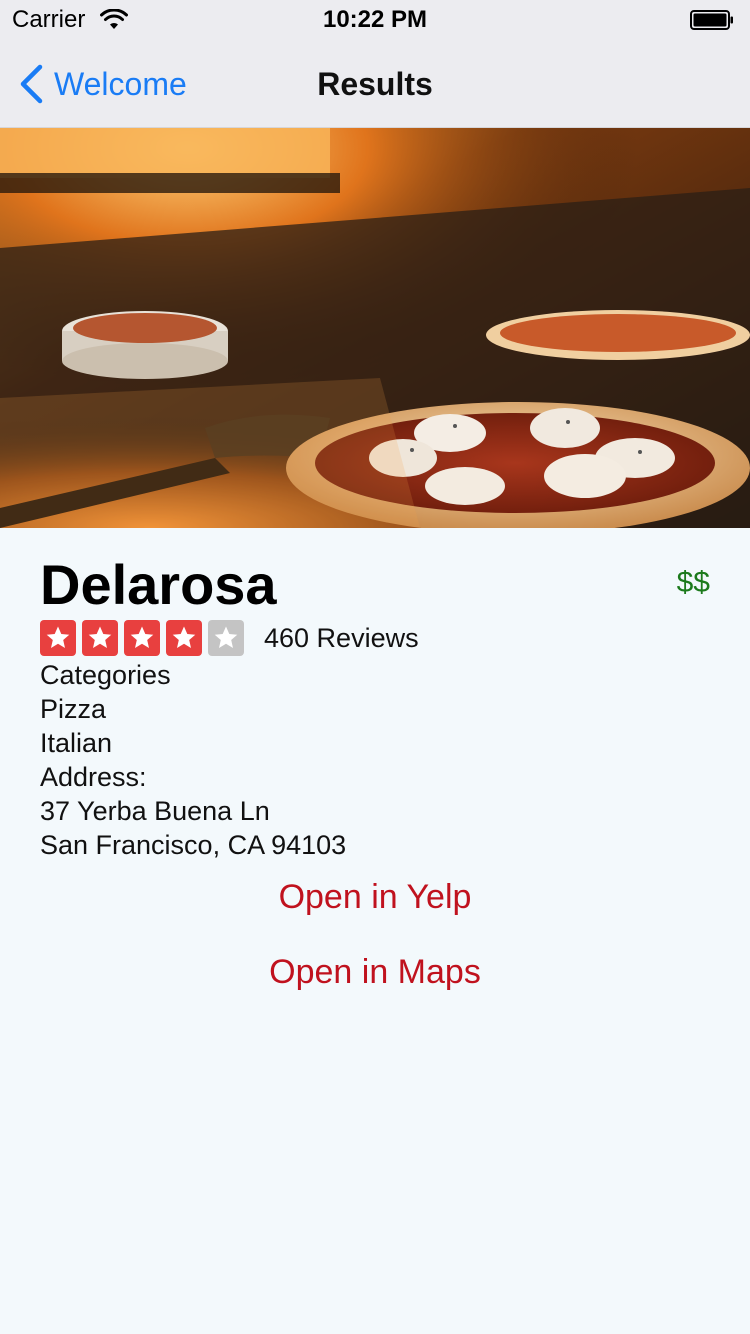 The width and height of the screenshot is (750, 1334). I want to click on category-item: Italian, so click(76, 743).